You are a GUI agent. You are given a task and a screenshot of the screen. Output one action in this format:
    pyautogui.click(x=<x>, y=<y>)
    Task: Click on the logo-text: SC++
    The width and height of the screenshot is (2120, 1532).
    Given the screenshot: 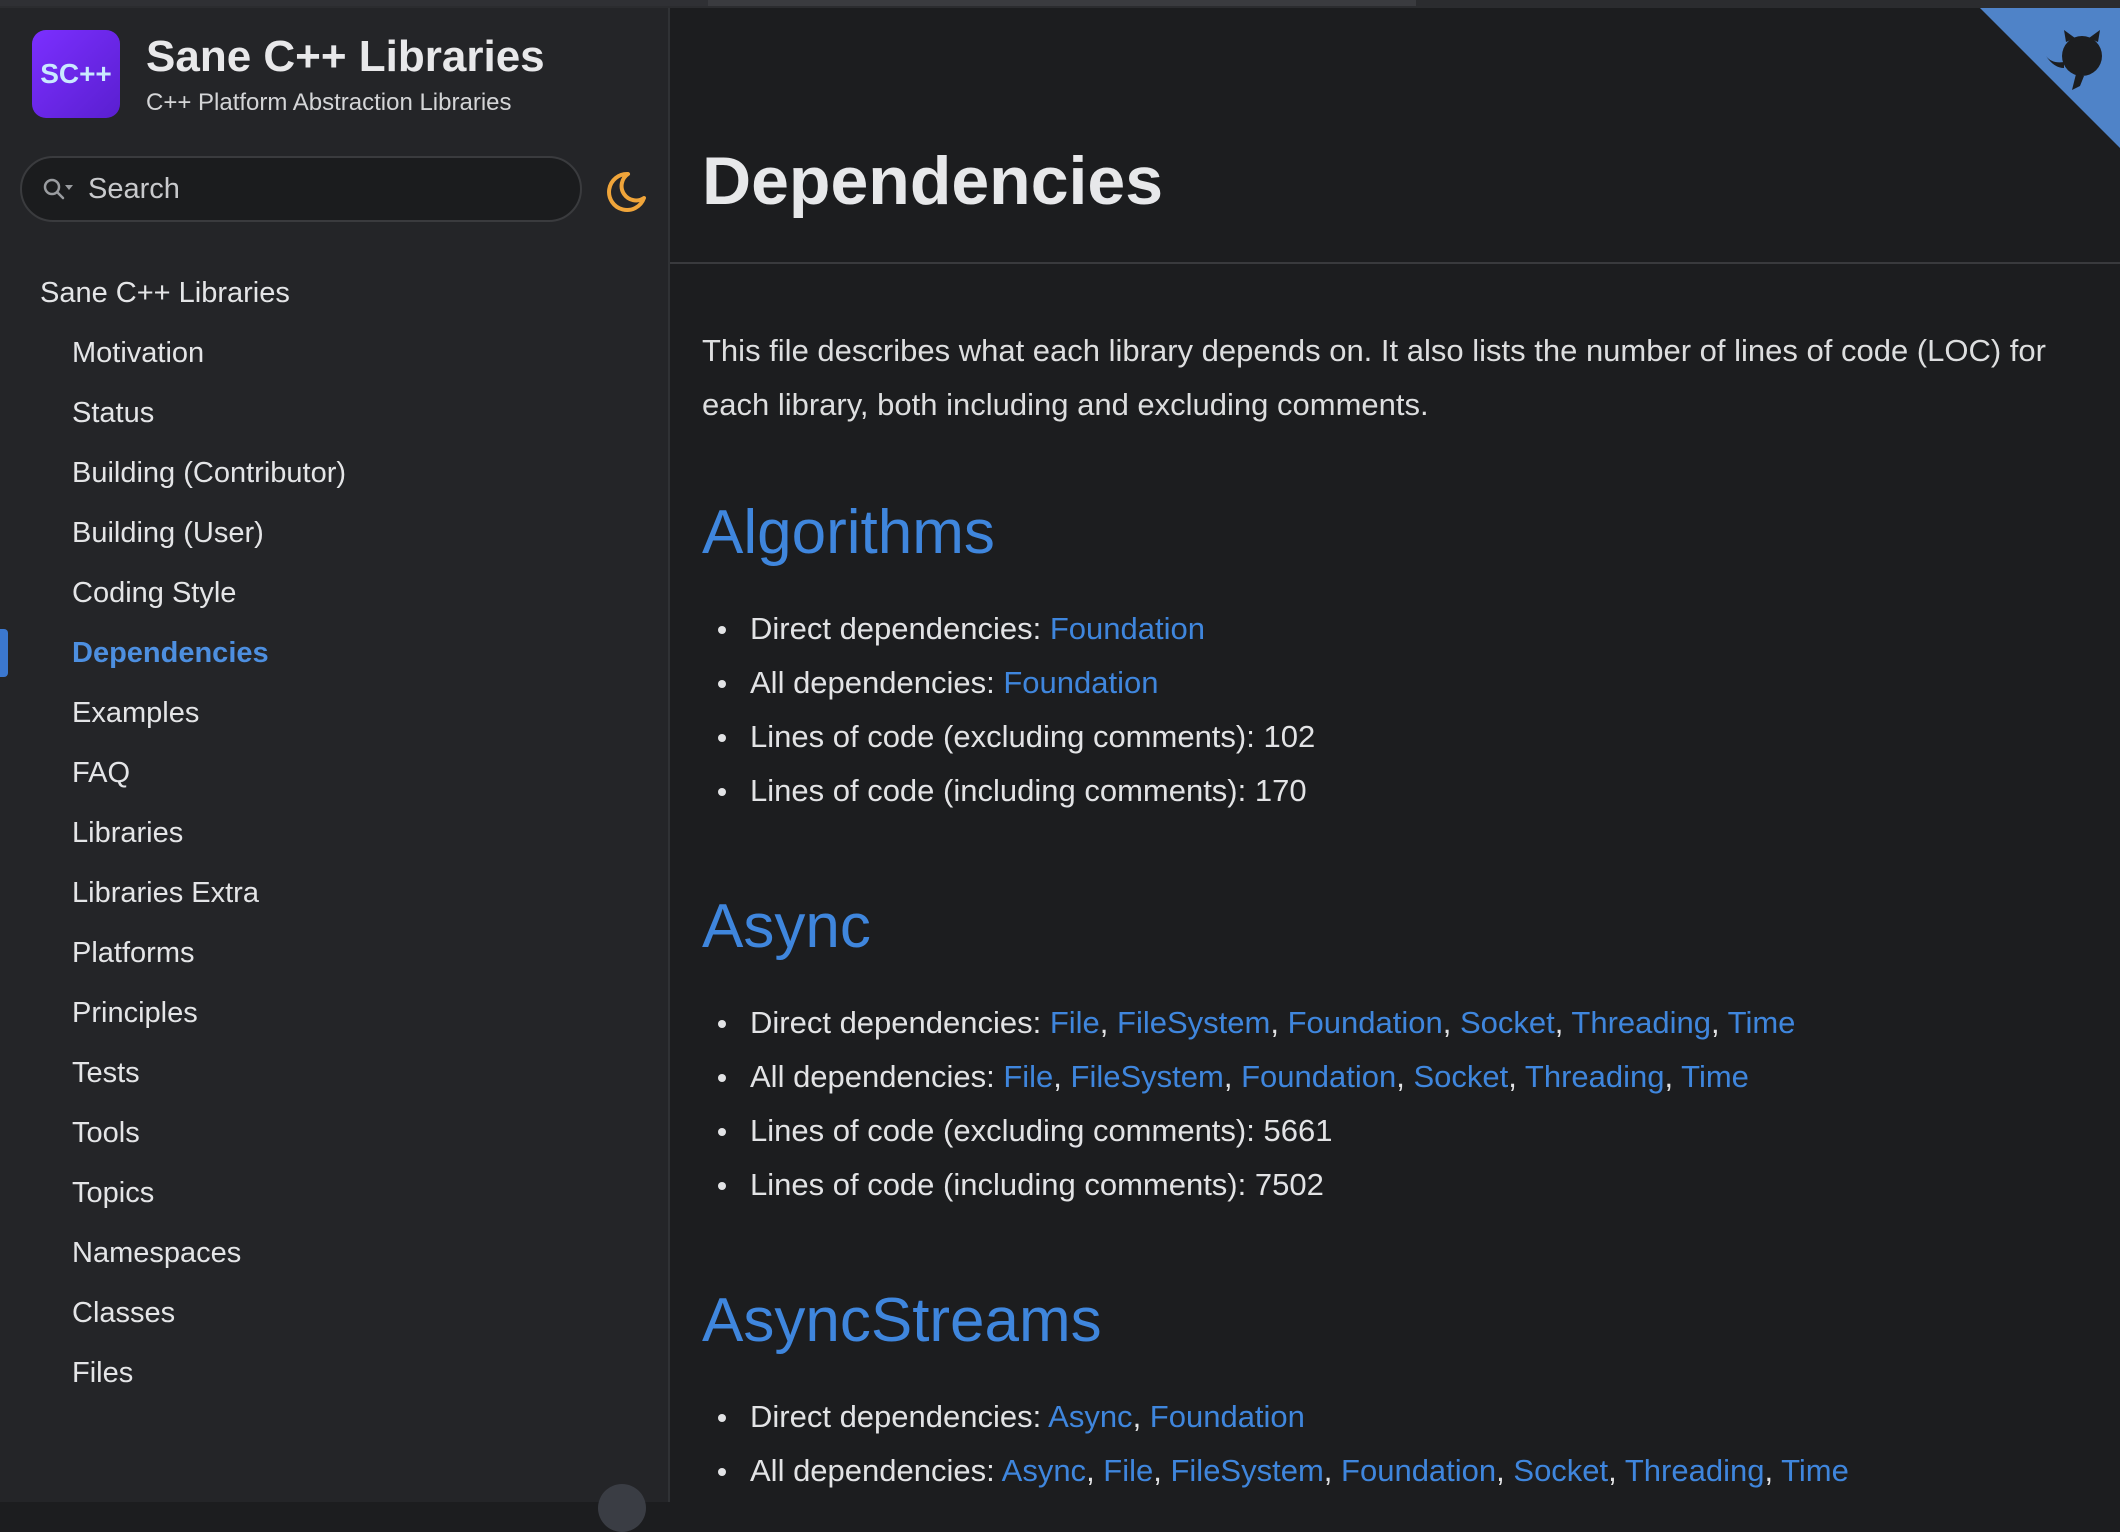 What is the action you would take?
    pyautogui.click(x=76, y=73)
    